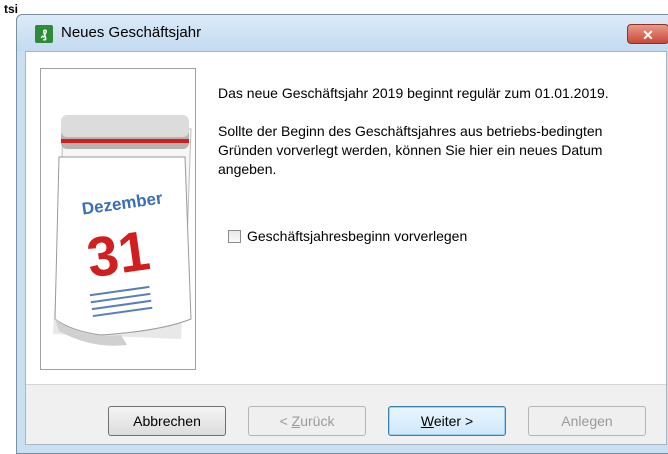 This screenshot has width=668, height=454. What do you see at coordinates (357, 236) in the screenshot?
I see `checkbox-label: Geschäftsjahresbeginn vorverlegen` at bounding box center [357, 236].